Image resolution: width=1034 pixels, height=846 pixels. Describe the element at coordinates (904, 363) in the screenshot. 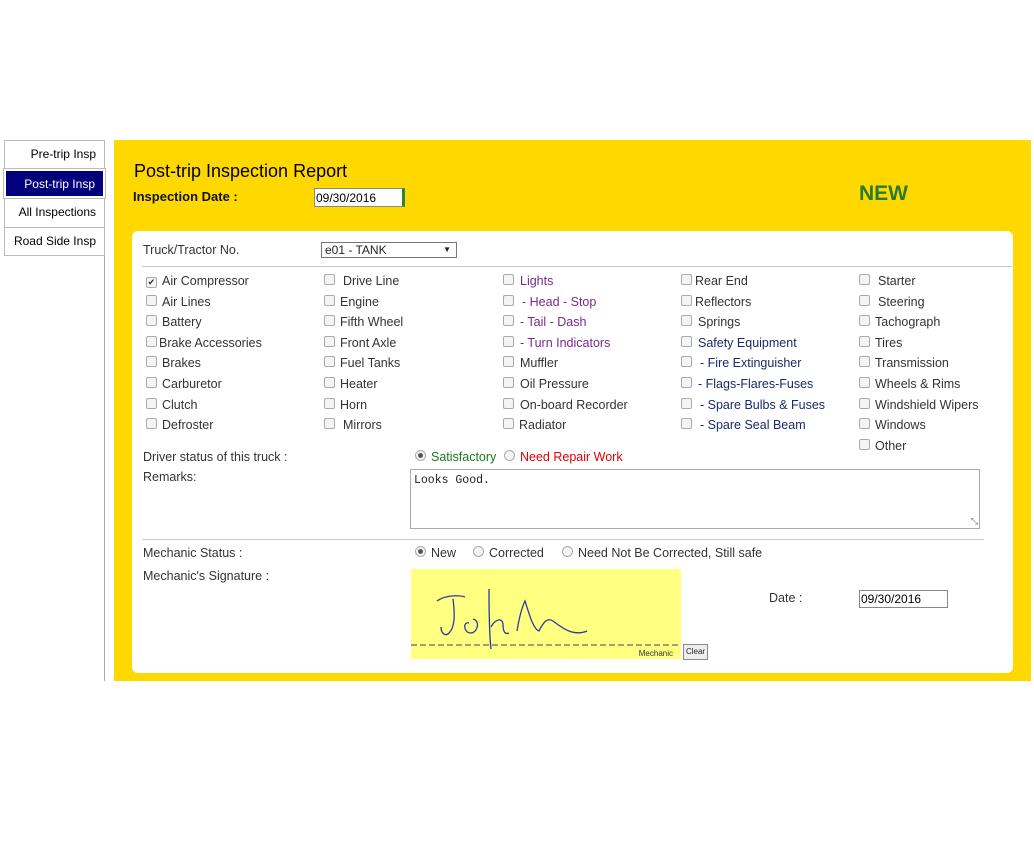

I see `check-transmission: Transmission` at that location.